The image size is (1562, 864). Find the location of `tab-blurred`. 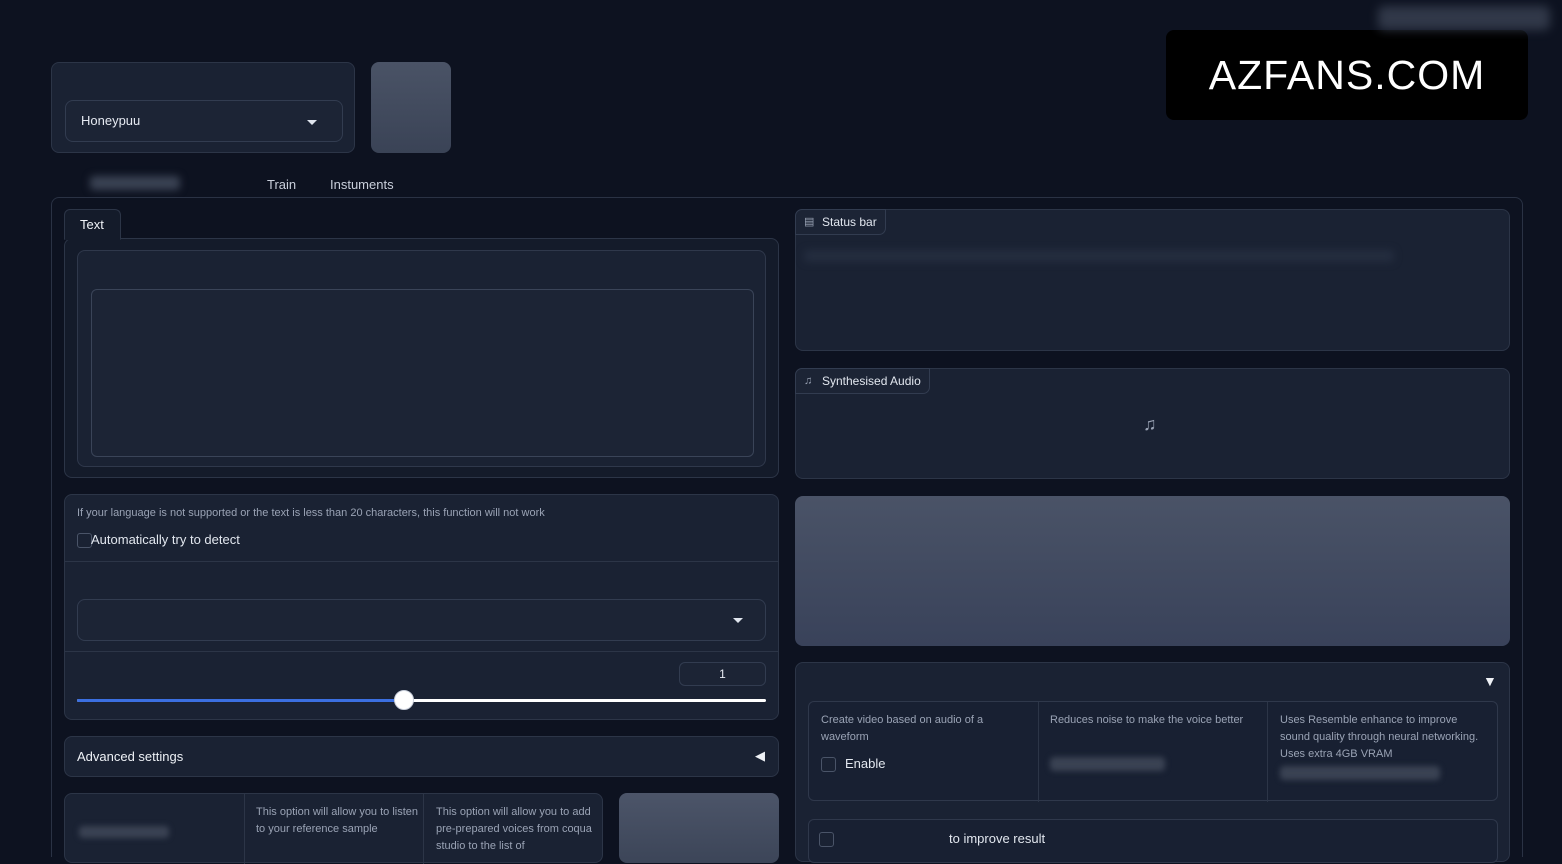

tab-blurred is located at coordinates (135, 183).